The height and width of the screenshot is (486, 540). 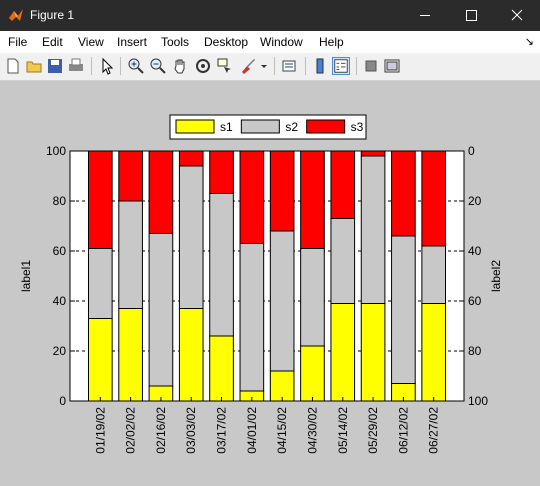 I want to click on y-tick-label: 100, so click(x=56, y=151).